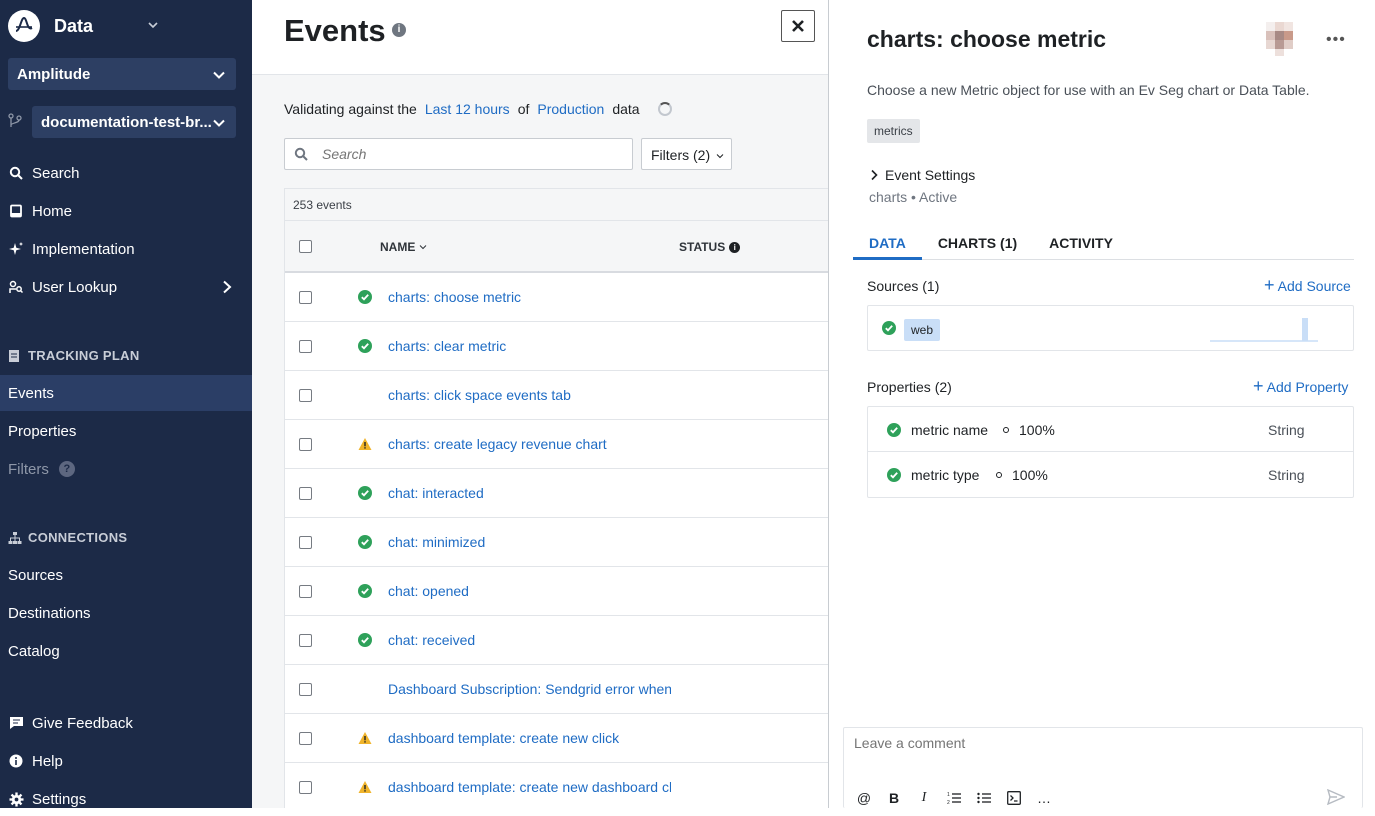  I want to click on table-row: dashboard template: create new click, so click(556, 738).